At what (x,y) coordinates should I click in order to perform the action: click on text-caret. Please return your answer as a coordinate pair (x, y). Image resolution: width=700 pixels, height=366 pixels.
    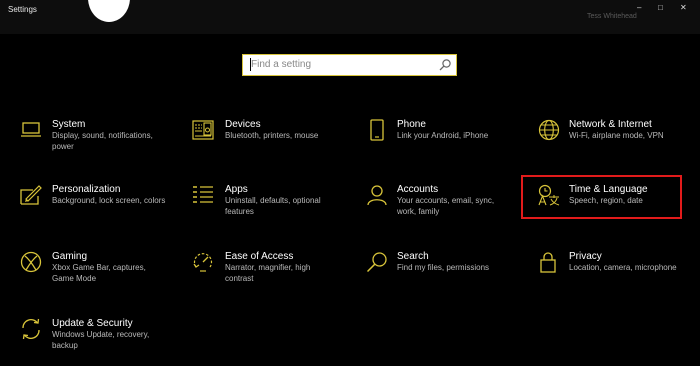
    Looking at the image, I should click on (250, 64).